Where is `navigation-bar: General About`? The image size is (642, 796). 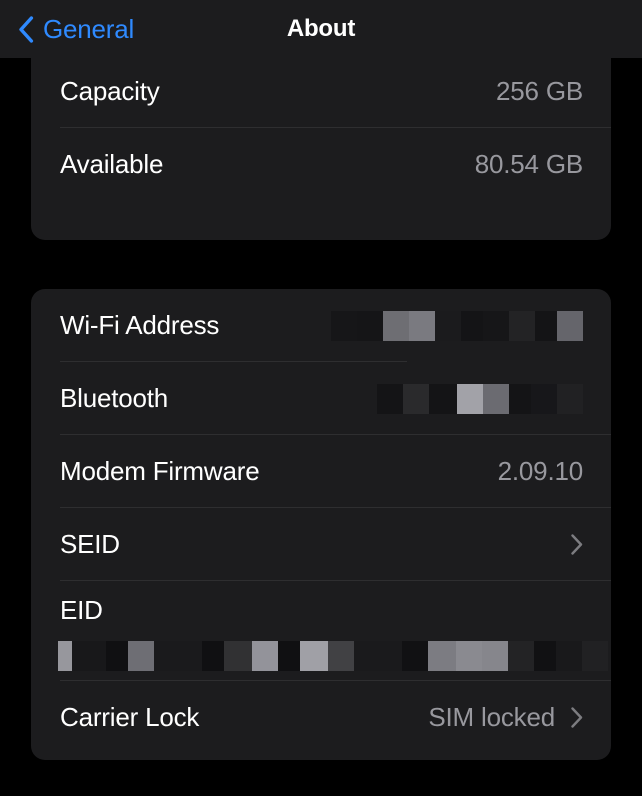
navigation-bar: General About is located at coordinates (321, 29).